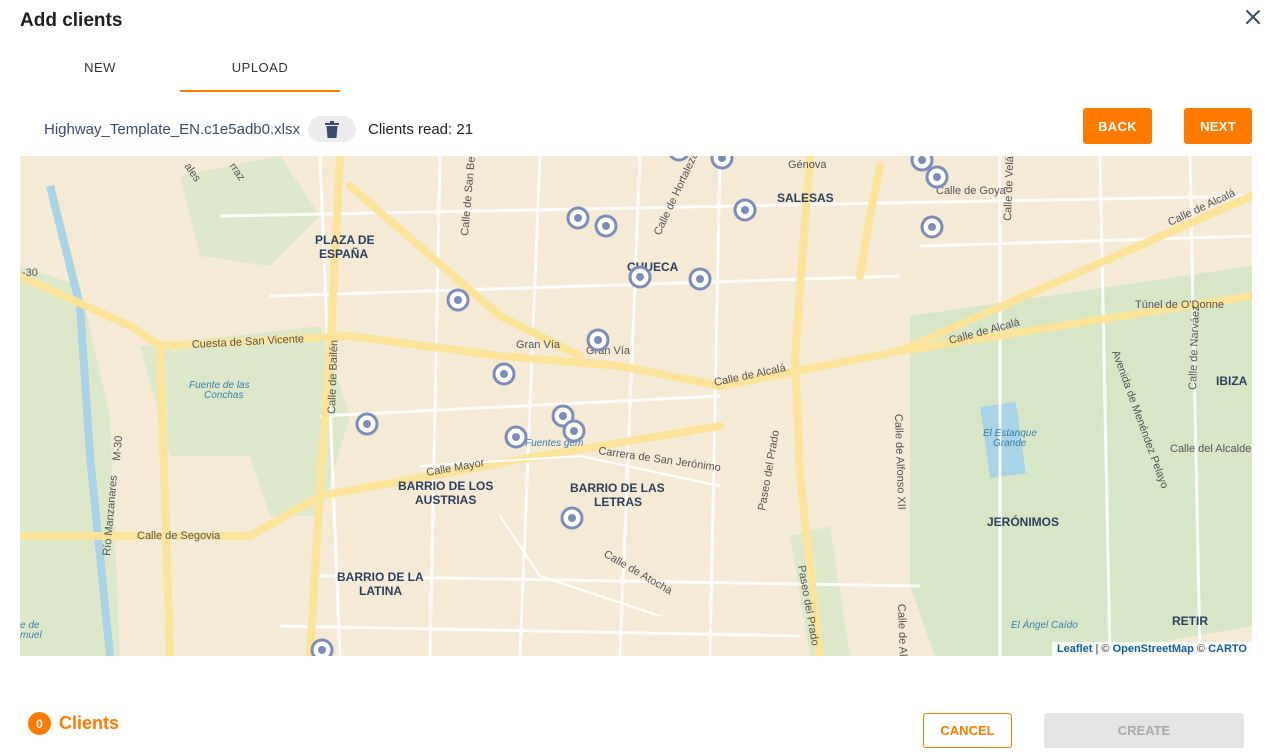 The width and height of the screenshot is (1272, 756). What do you see at coordinates (345, 240) in the screenshot?
I see `label-plaza-espana-1: PLAZA DE` at bounding box center [345, 240].